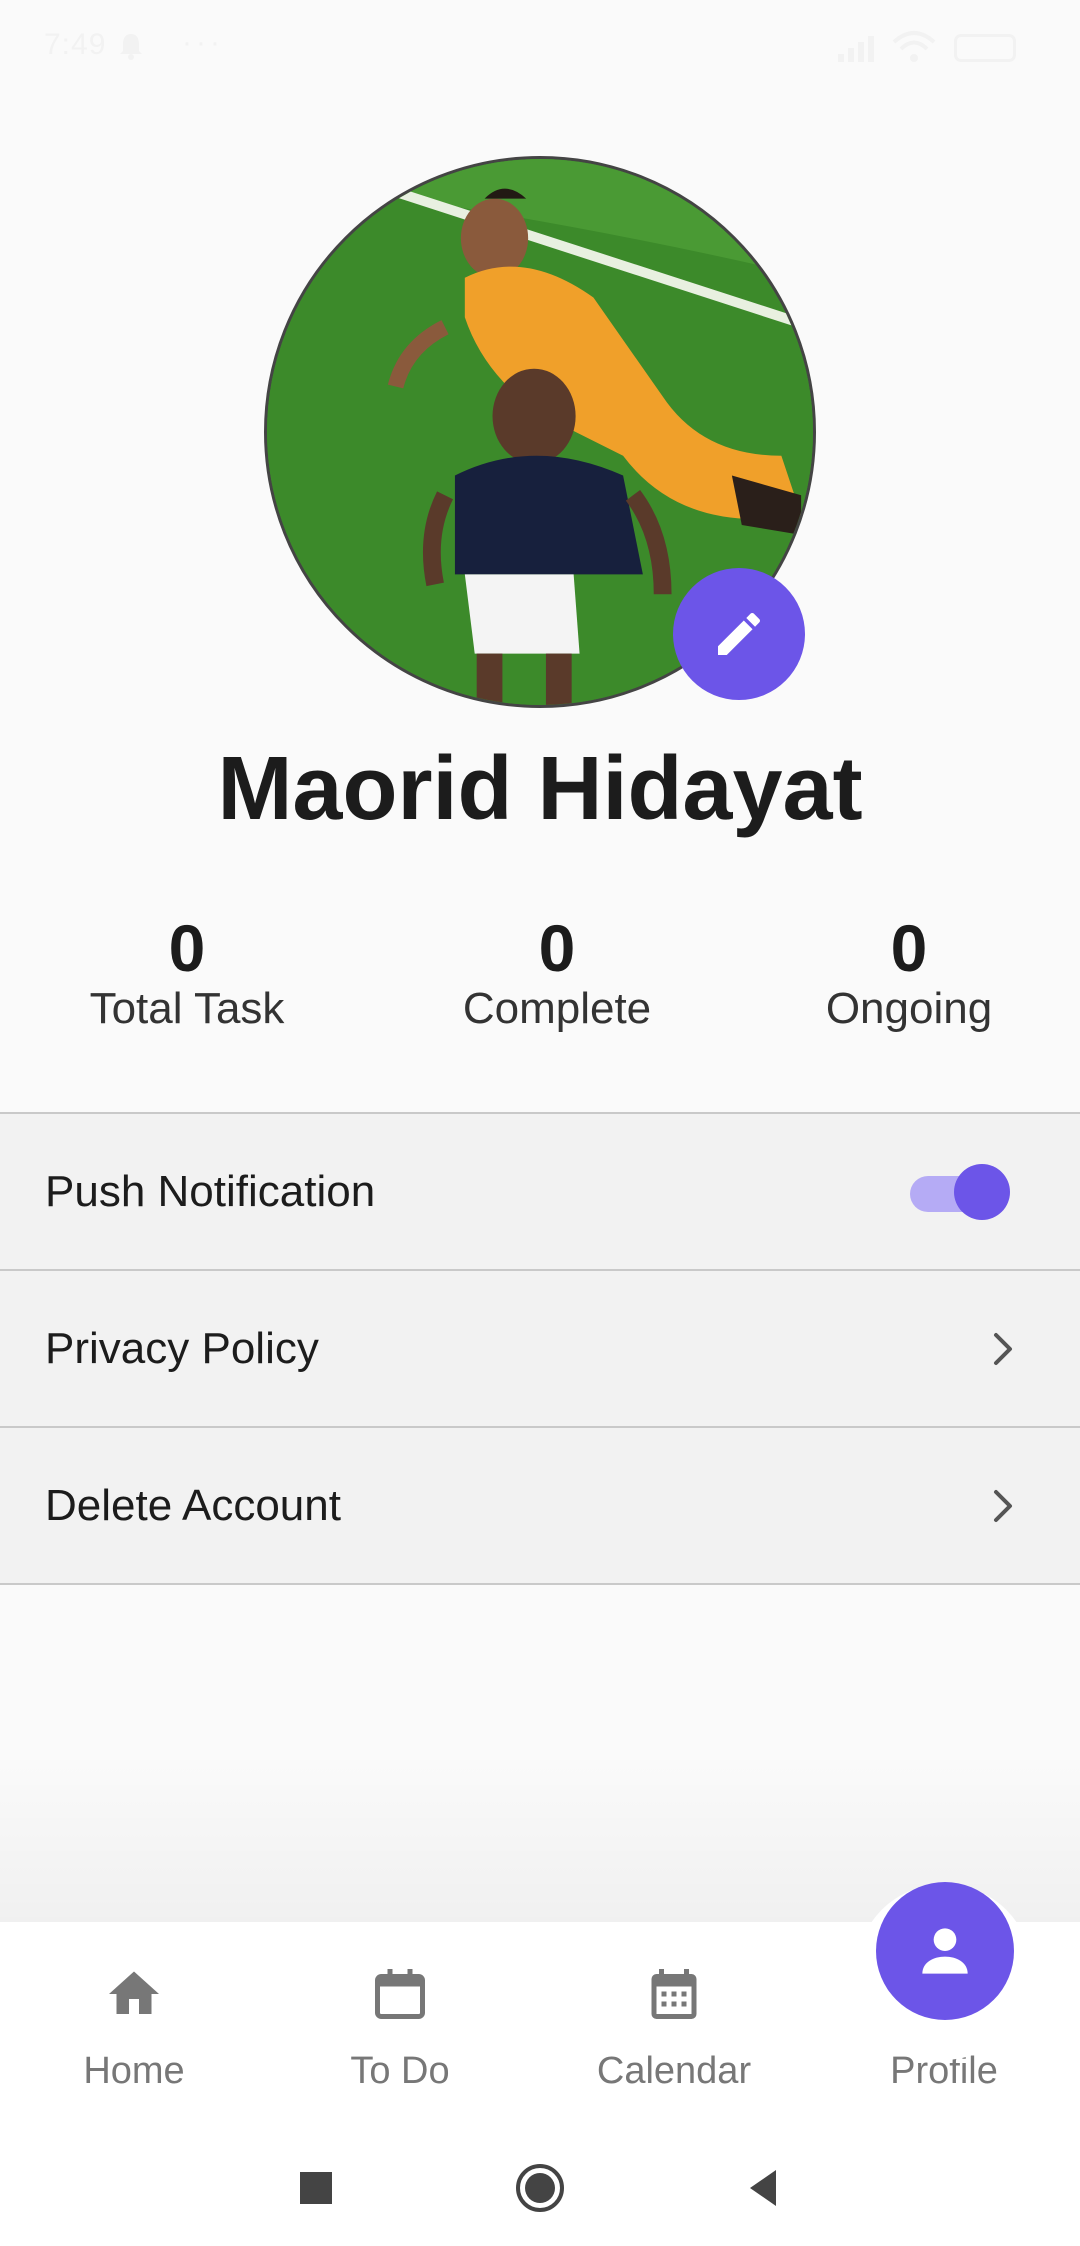 This screenshot has width=1080, height=2246. I want to click on setting-label: Privacy Policy, so click(182, 1348).